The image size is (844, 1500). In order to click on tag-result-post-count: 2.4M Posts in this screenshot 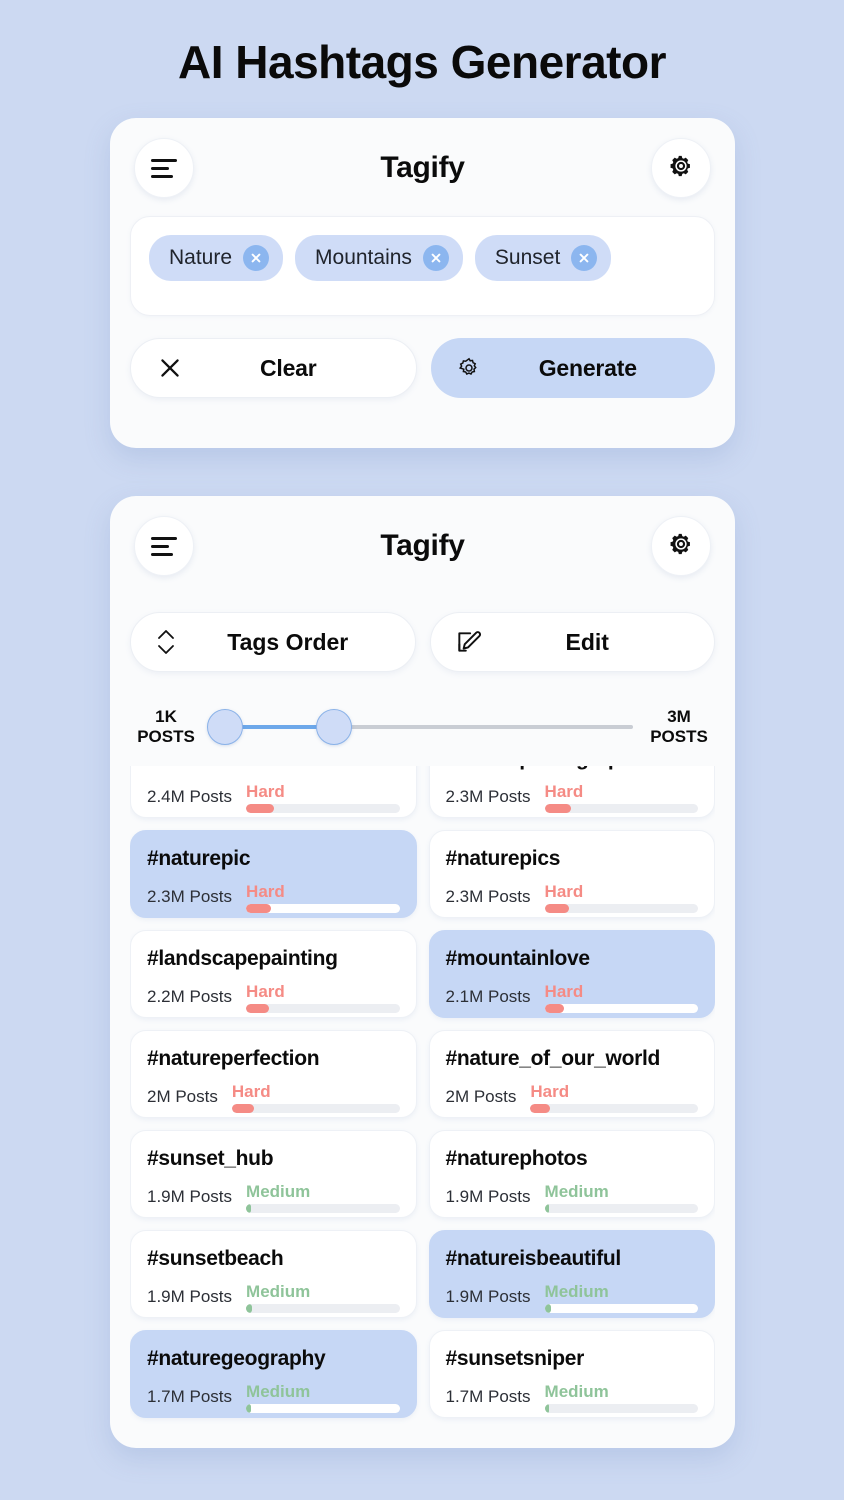, I will do `click(190, 796)`.